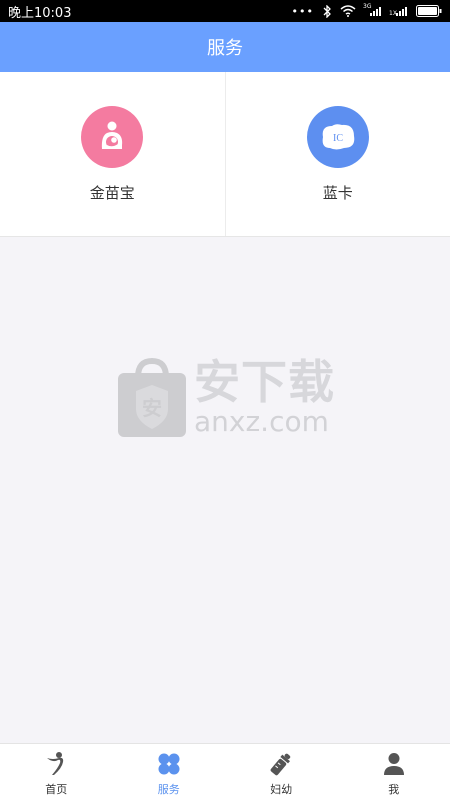  Describe the element at coordinates (225, 11) in the screenshot. I see `status-bar: 晚上10:03 ••• 3G 1X` at that location.